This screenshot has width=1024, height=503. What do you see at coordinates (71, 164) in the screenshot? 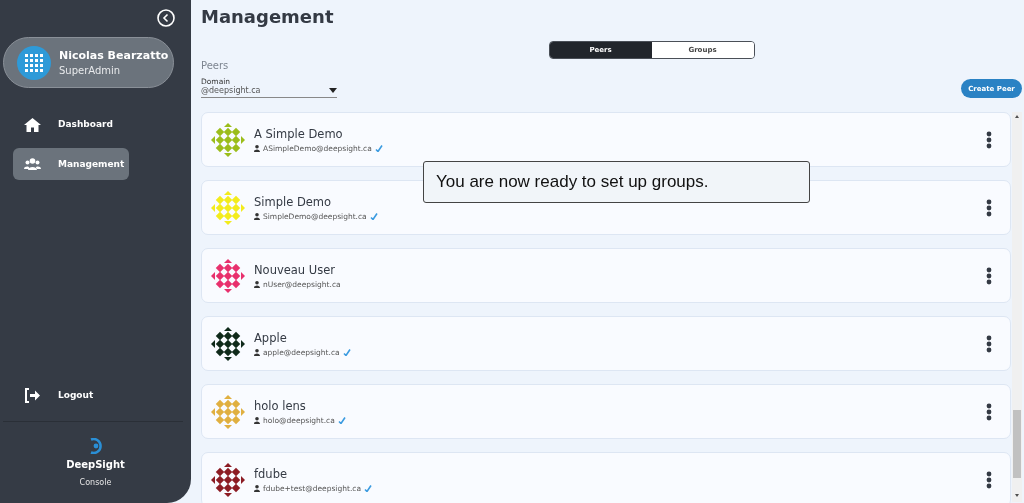
I see `nav-item: Management` at bounding box center [71, 164].